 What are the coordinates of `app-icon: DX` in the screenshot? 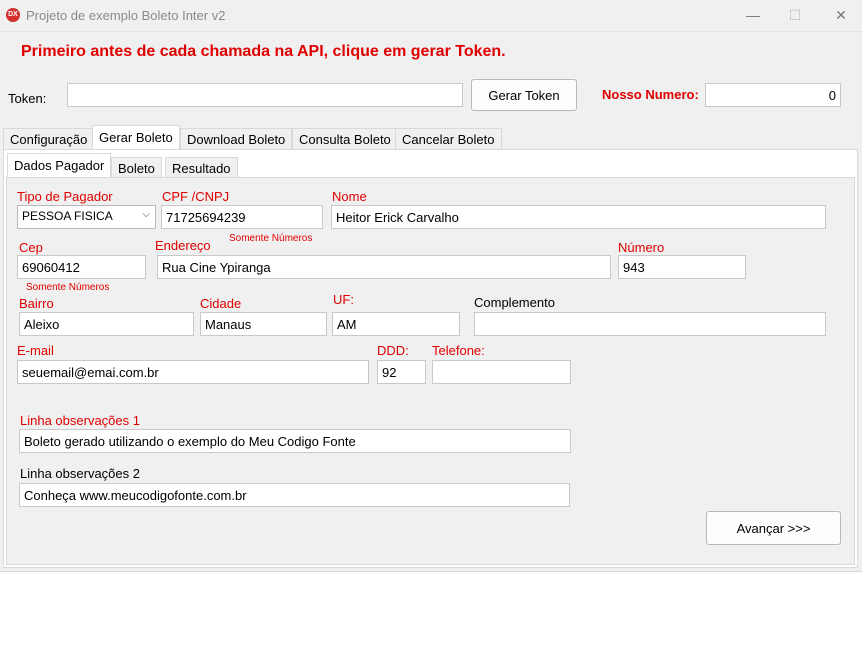 It's located at (13, 15).